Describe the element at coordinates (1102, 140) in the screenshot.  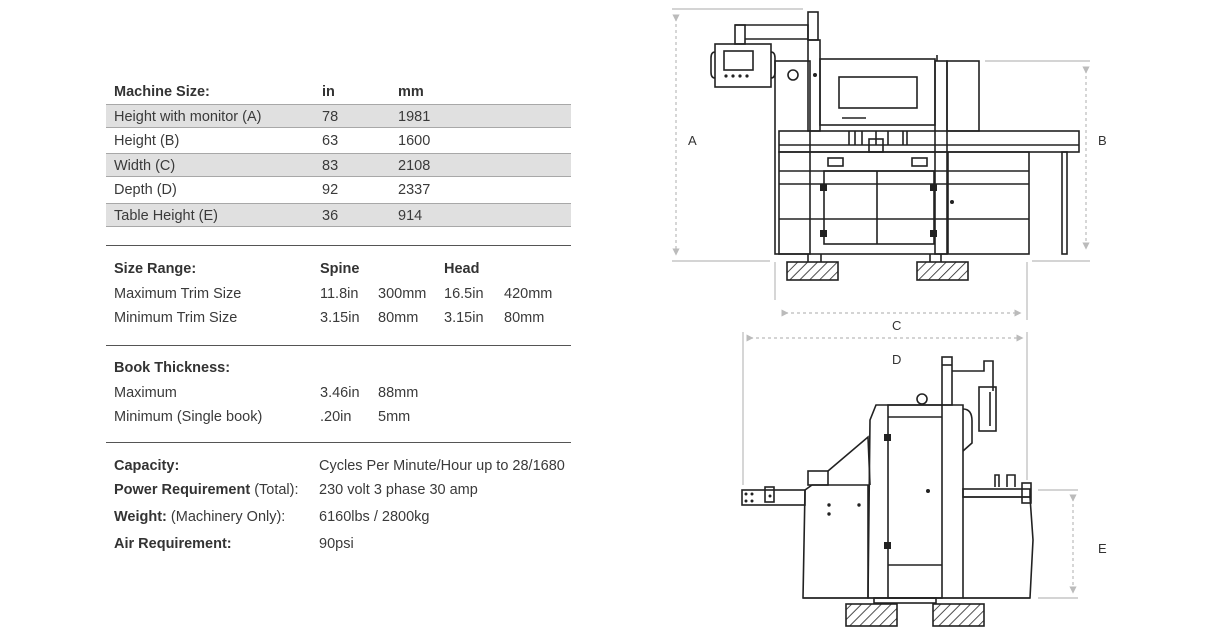
I see `dimension-label-b: B` at that location.